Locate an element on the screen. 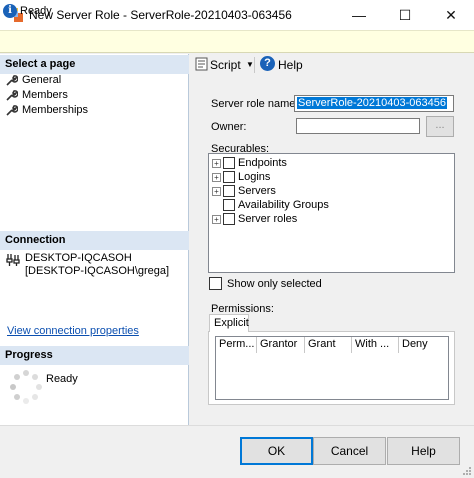  view-connection-properties-link: View connection properties is located at coordinates (73, 331).